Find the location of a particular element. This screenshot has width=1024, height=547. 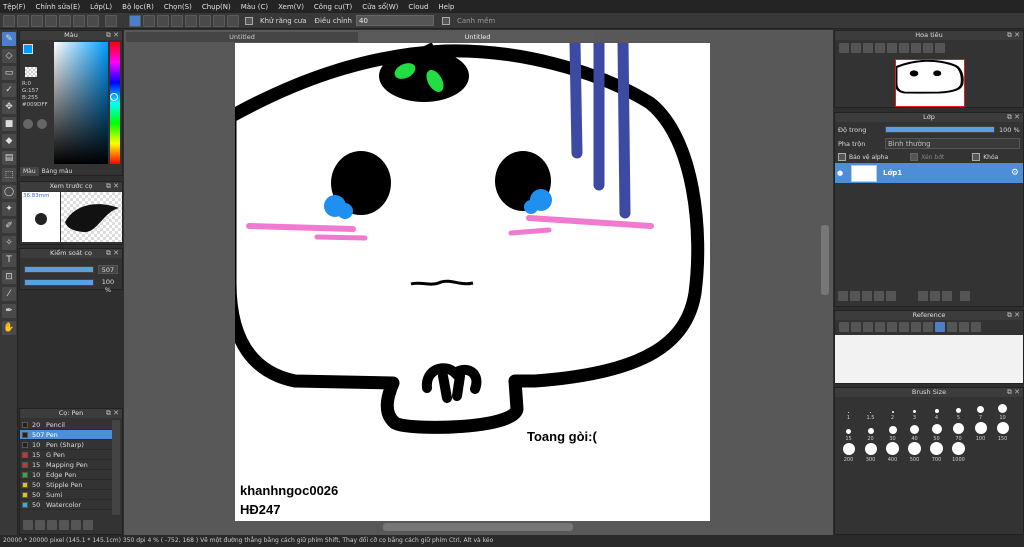

brush-size-option: 30 is located at coordinates (892, 431).